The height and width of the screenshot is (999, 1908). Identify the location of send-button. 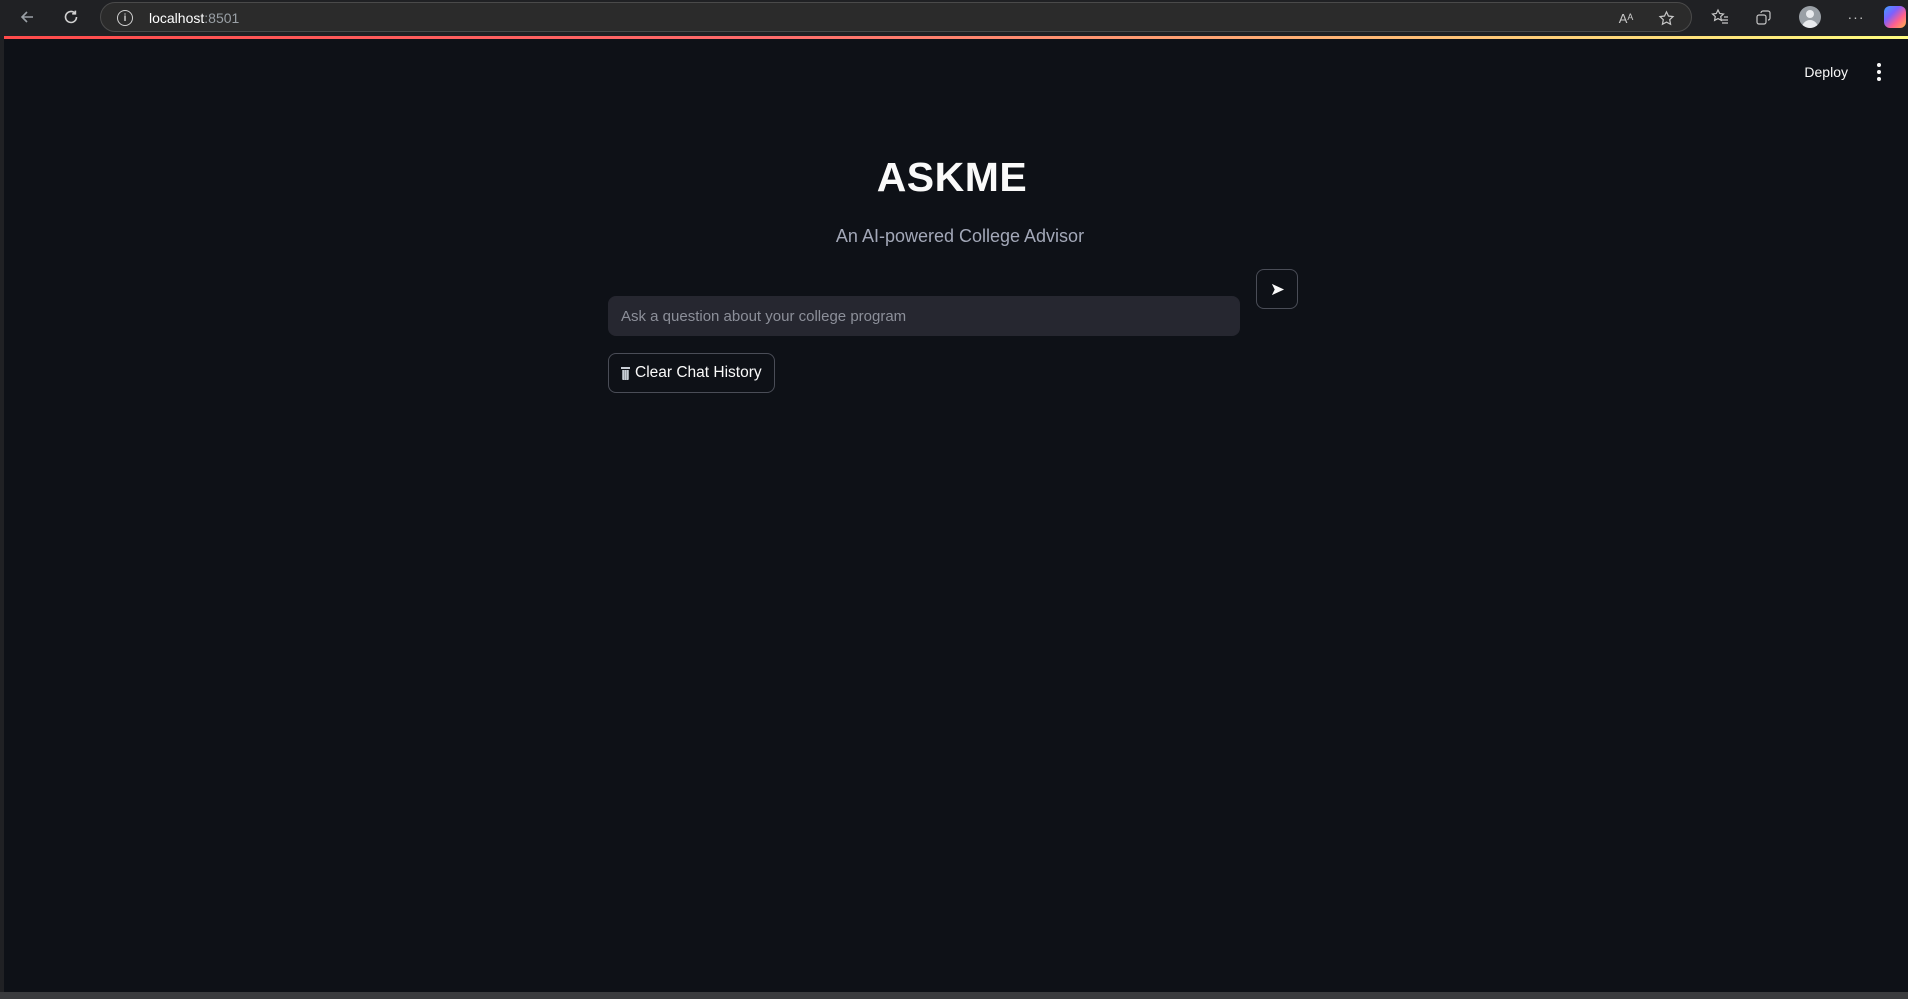
(1277, 289).